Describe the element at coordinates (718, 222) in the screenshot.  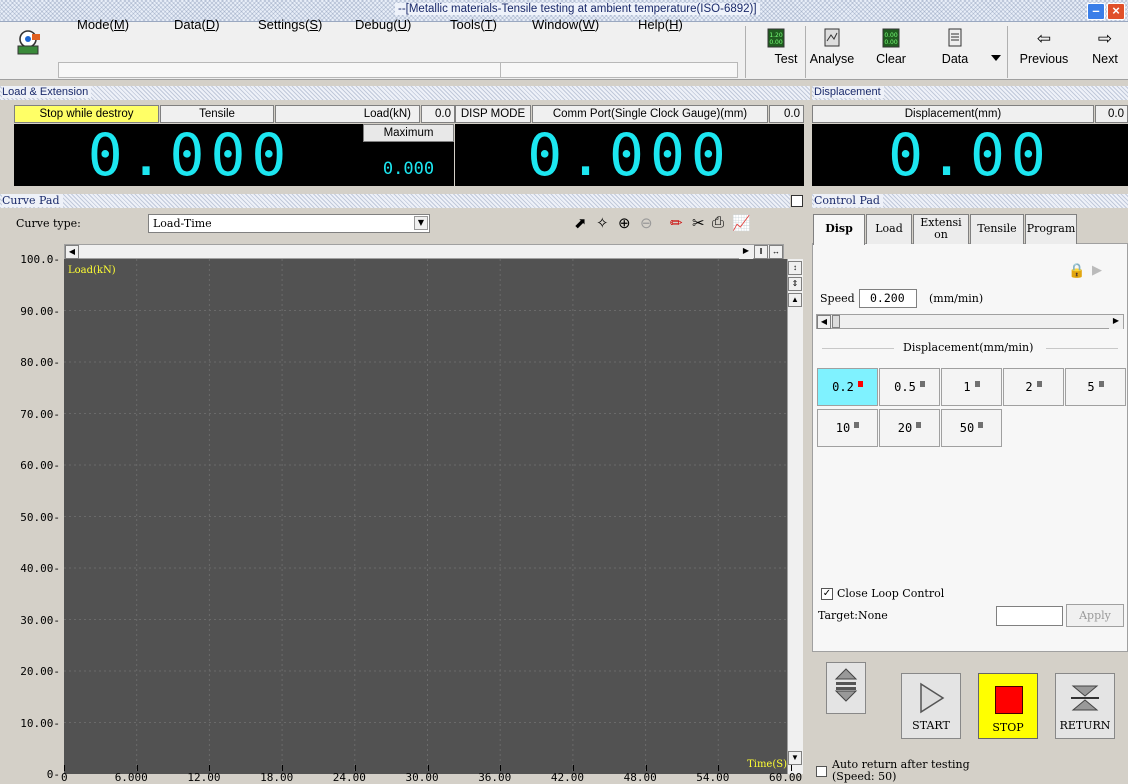
I see `print-icon: ⎙` at that location.